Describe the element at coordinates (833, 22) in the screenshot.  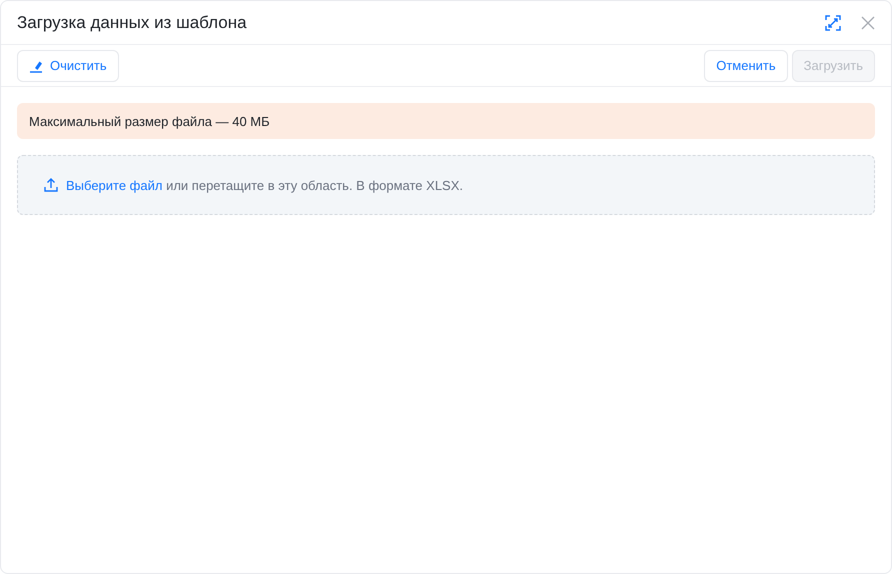
I see `expand-icon` at that location.